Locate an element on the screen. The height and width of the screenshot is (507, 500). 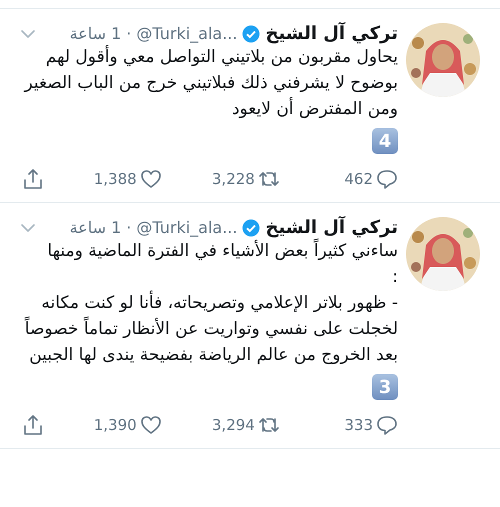
tweet-text: - ظهور بلاتر الإعلامي وتصريحاته، فأنا لو كنت مكانه لخجلت على نفسي وتواريت عن الأنظار تماماً خصوصاً بعد الخروج من عالم الرياضة بفضيحة يندى لها الجبين is located at coordinates (209, 329).